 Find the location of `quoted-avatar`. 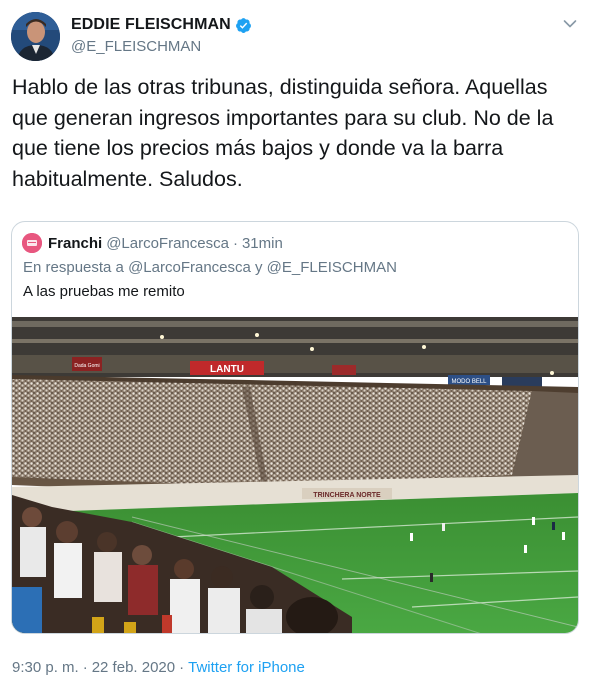

quoted-avatar is located at coordinates (32, 243).